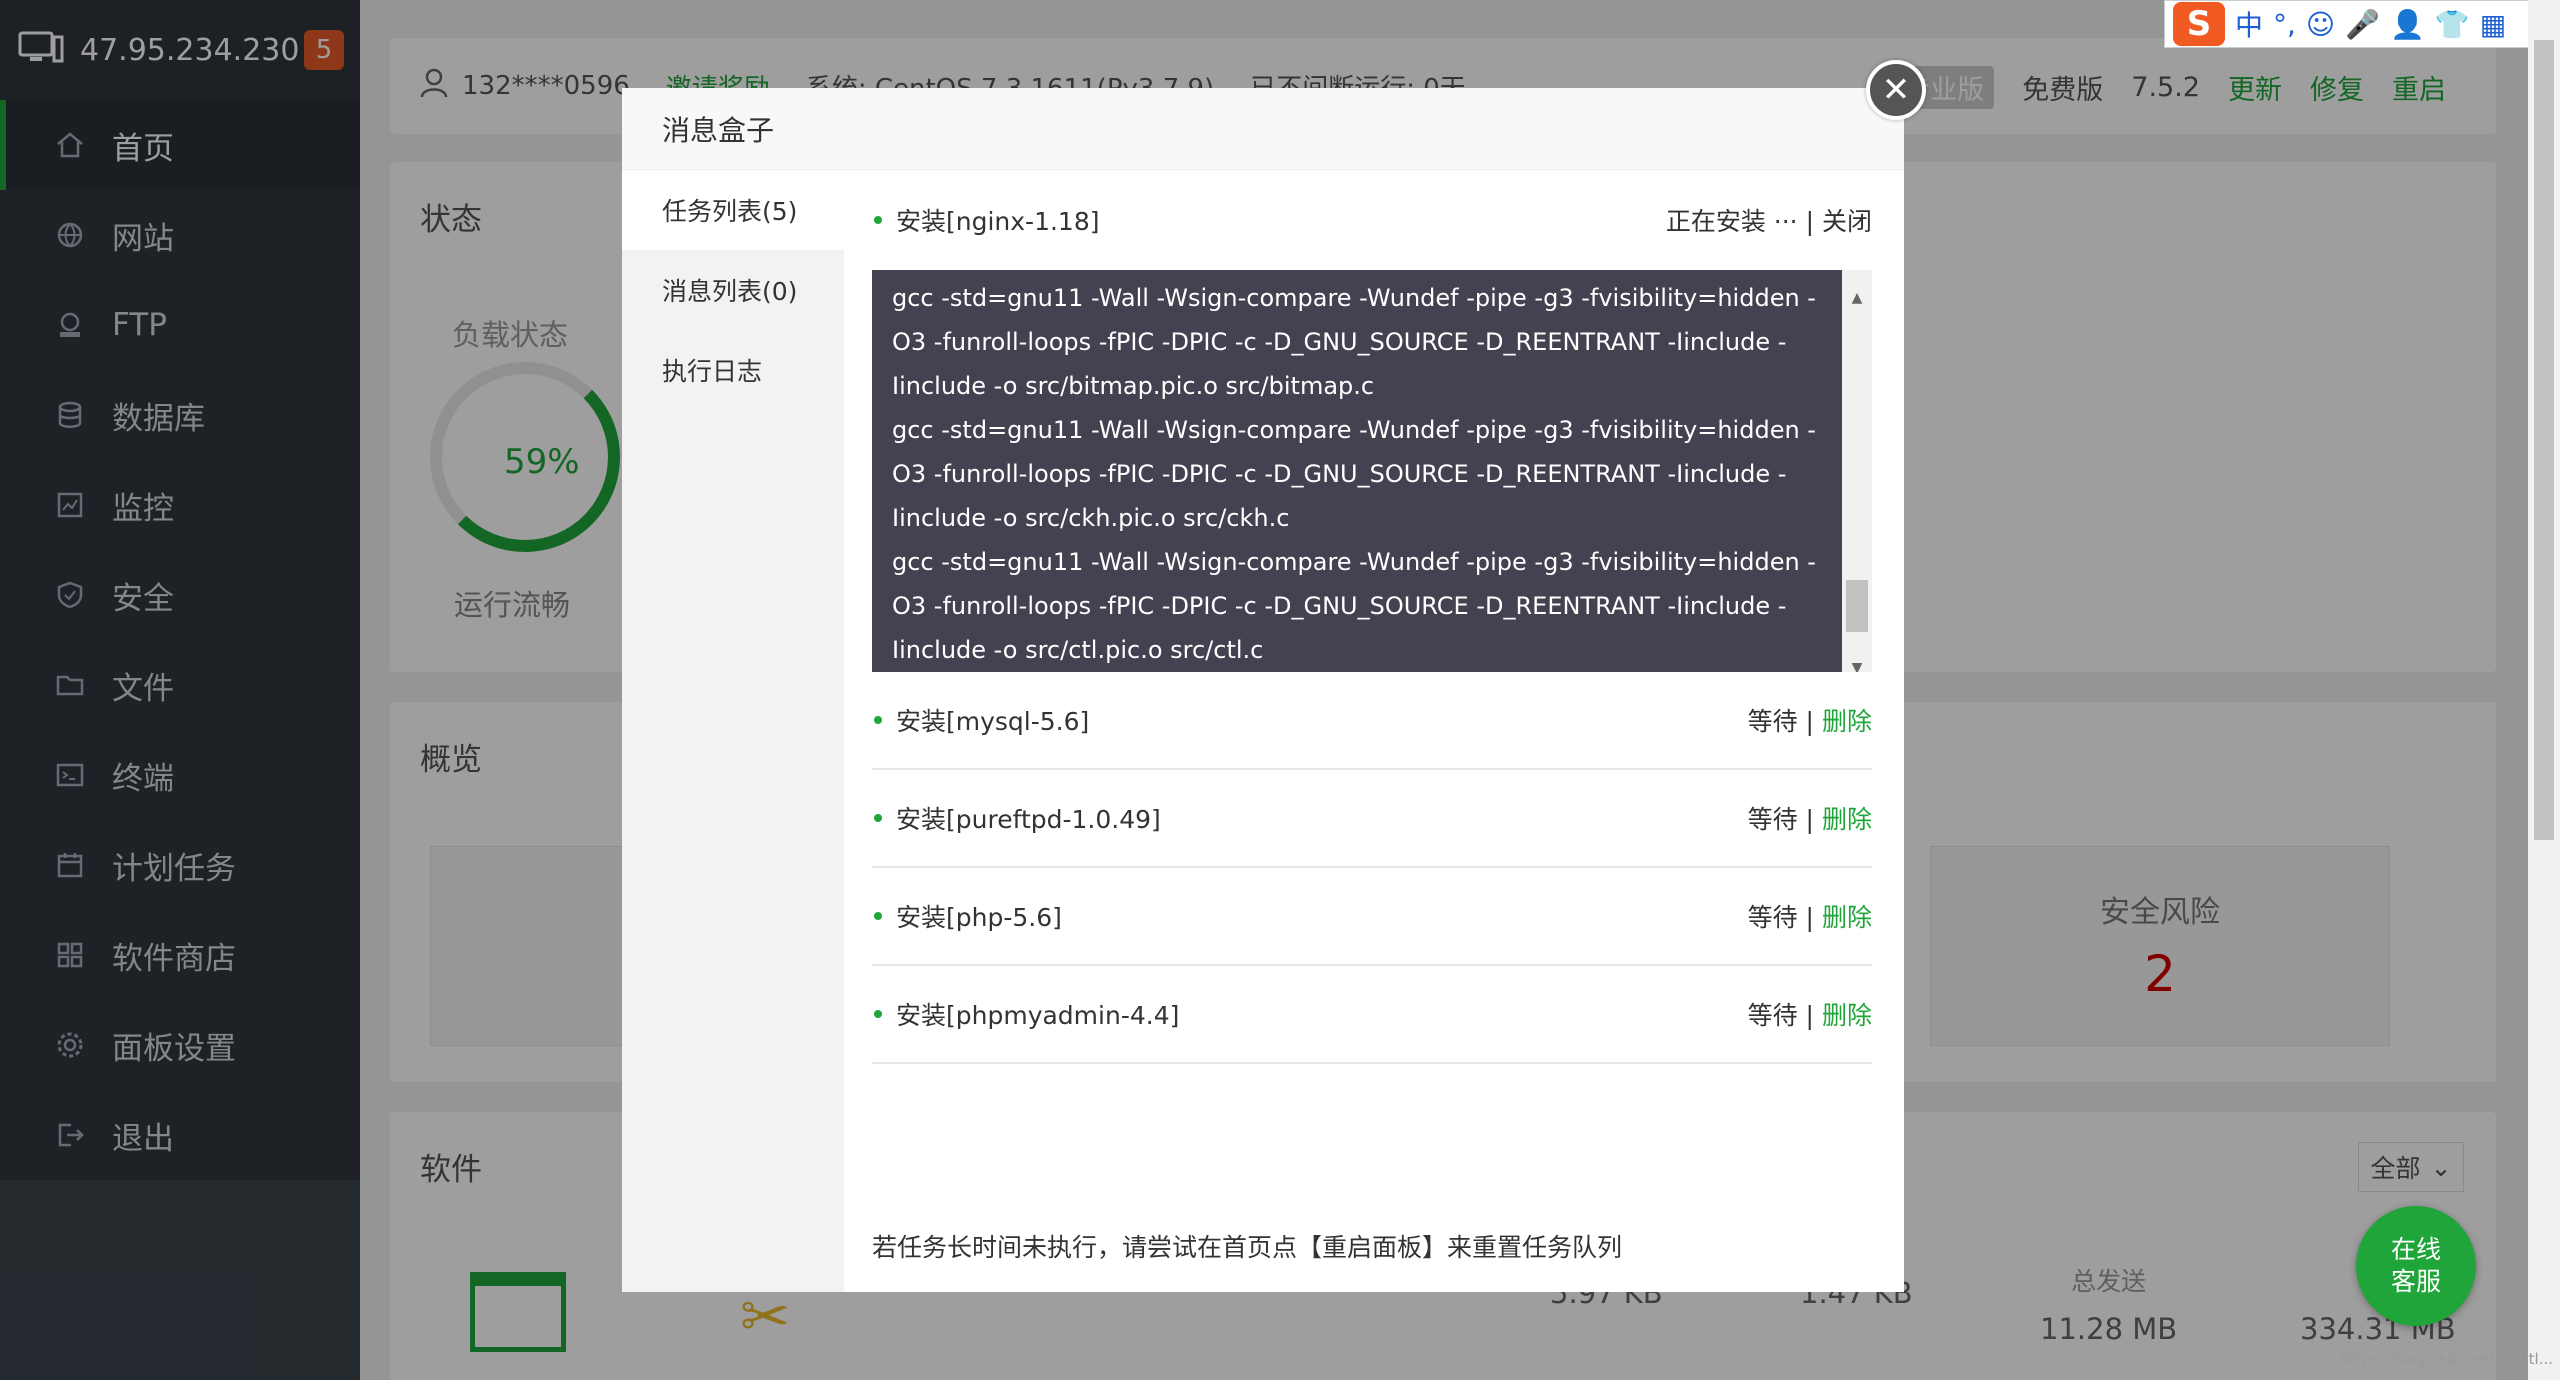 The image size is (2560, 1380). I want to click on current-task-row: 安装[nginx-1.18] 正在安装 ··· | 关闭, so click(1372, 220).